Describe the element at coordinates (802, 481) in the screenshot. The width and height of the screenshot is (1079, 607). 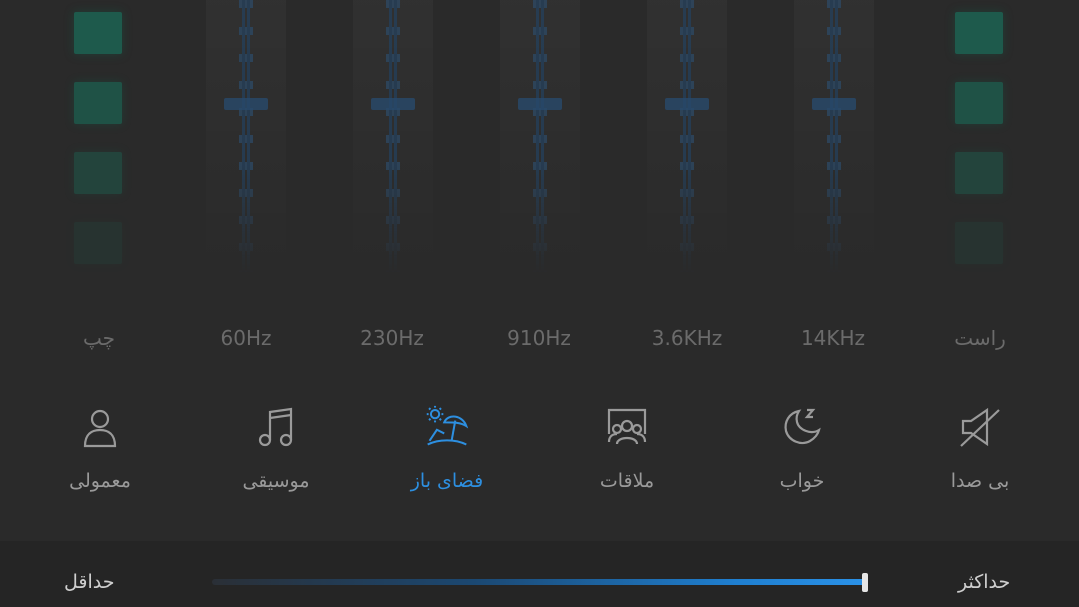
I see `preset-label: خواب` at that location.